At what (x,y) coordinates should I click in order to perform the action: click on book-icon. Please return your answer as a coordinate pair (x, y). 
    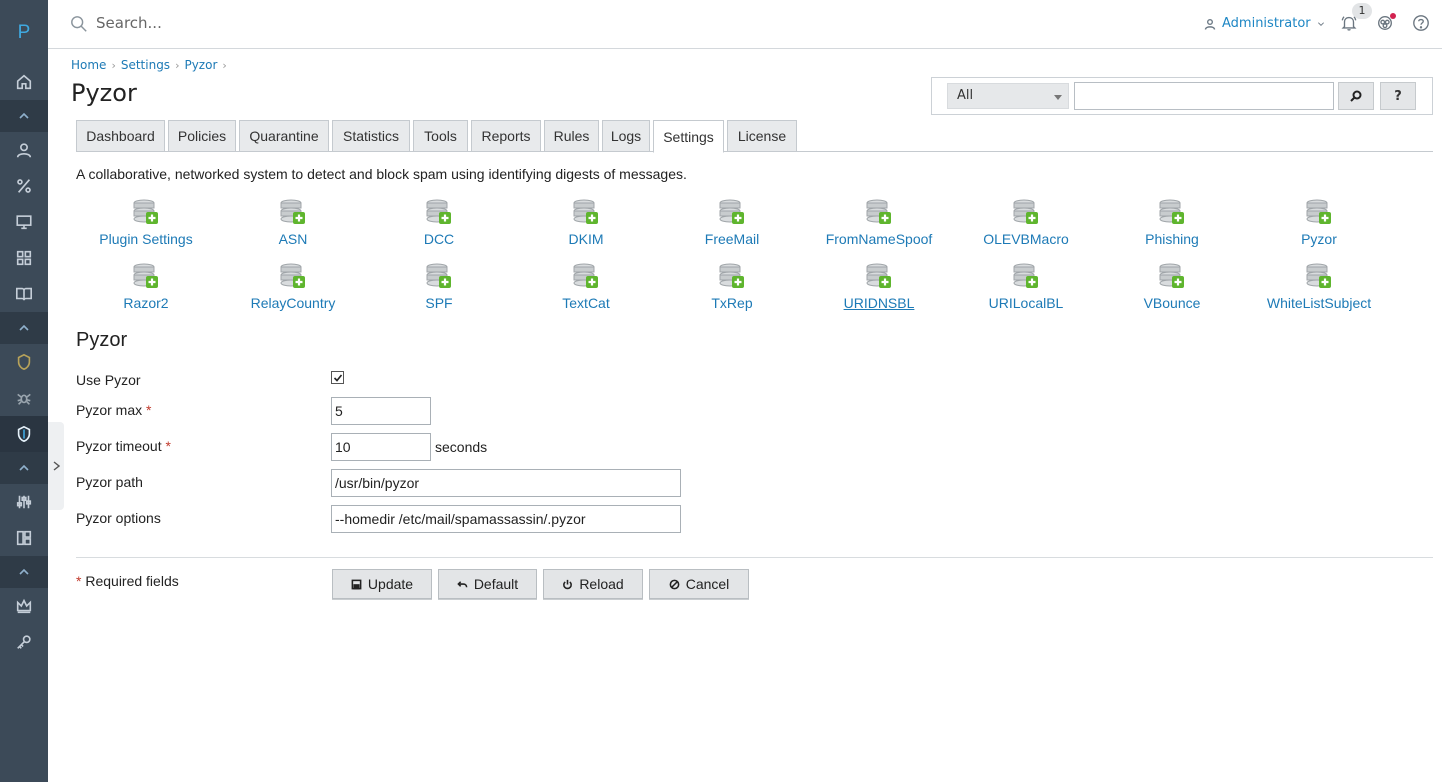
    Looking at the image, I should click on (24, 294).